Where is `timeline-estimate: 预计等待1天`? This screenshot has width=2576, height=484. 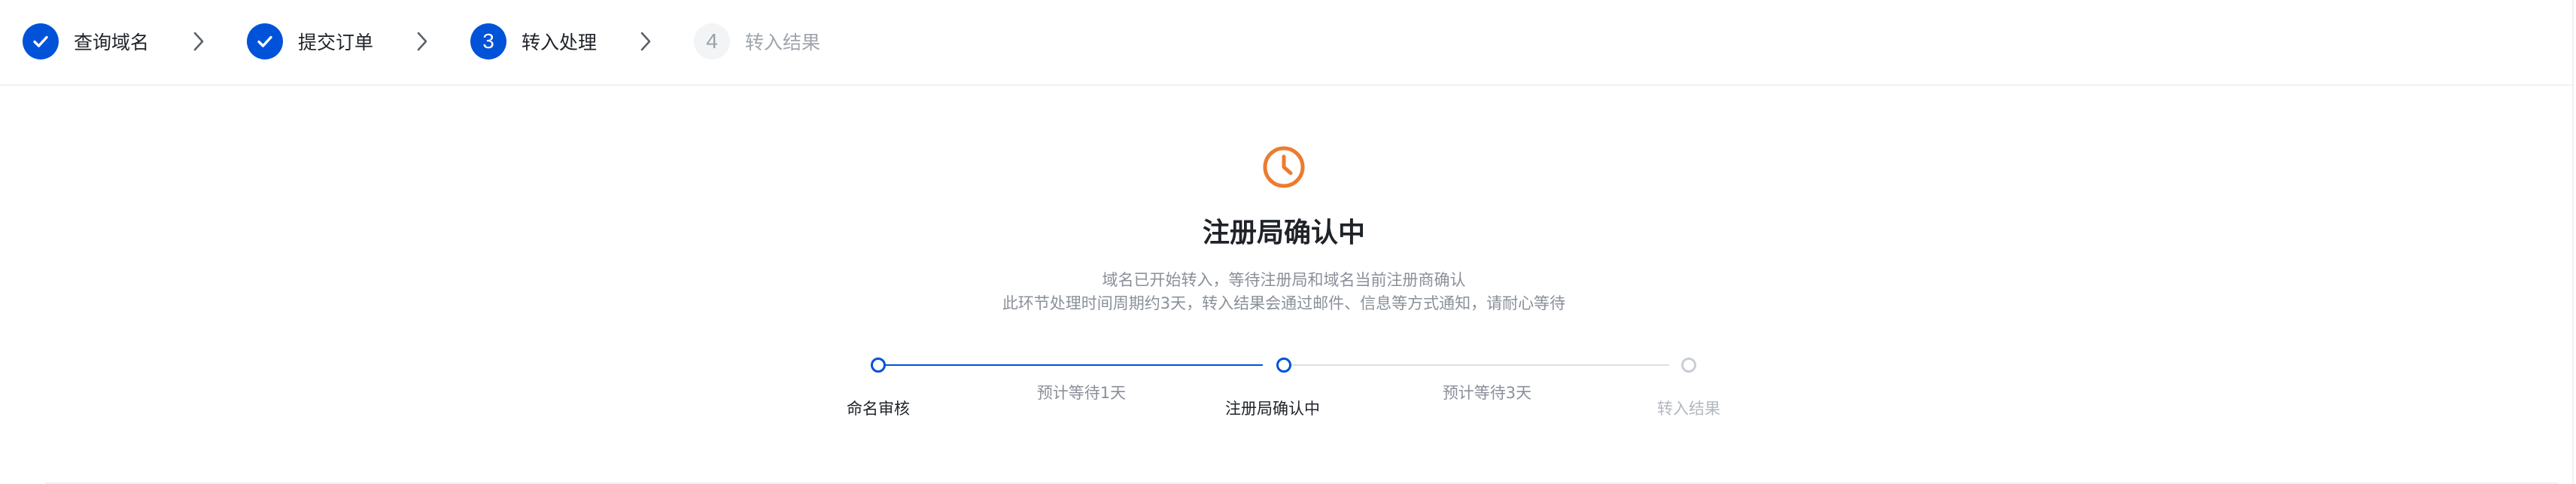
timeline-estimate: 预计等待1天 is located at coordinates (1081, 393).